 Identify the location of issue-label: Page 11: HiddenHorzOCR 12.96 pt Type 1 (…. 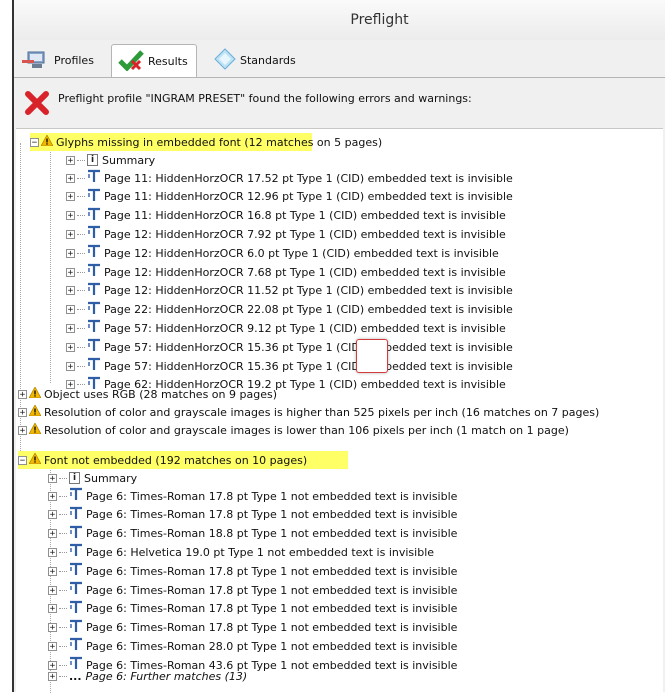
(308, 197).